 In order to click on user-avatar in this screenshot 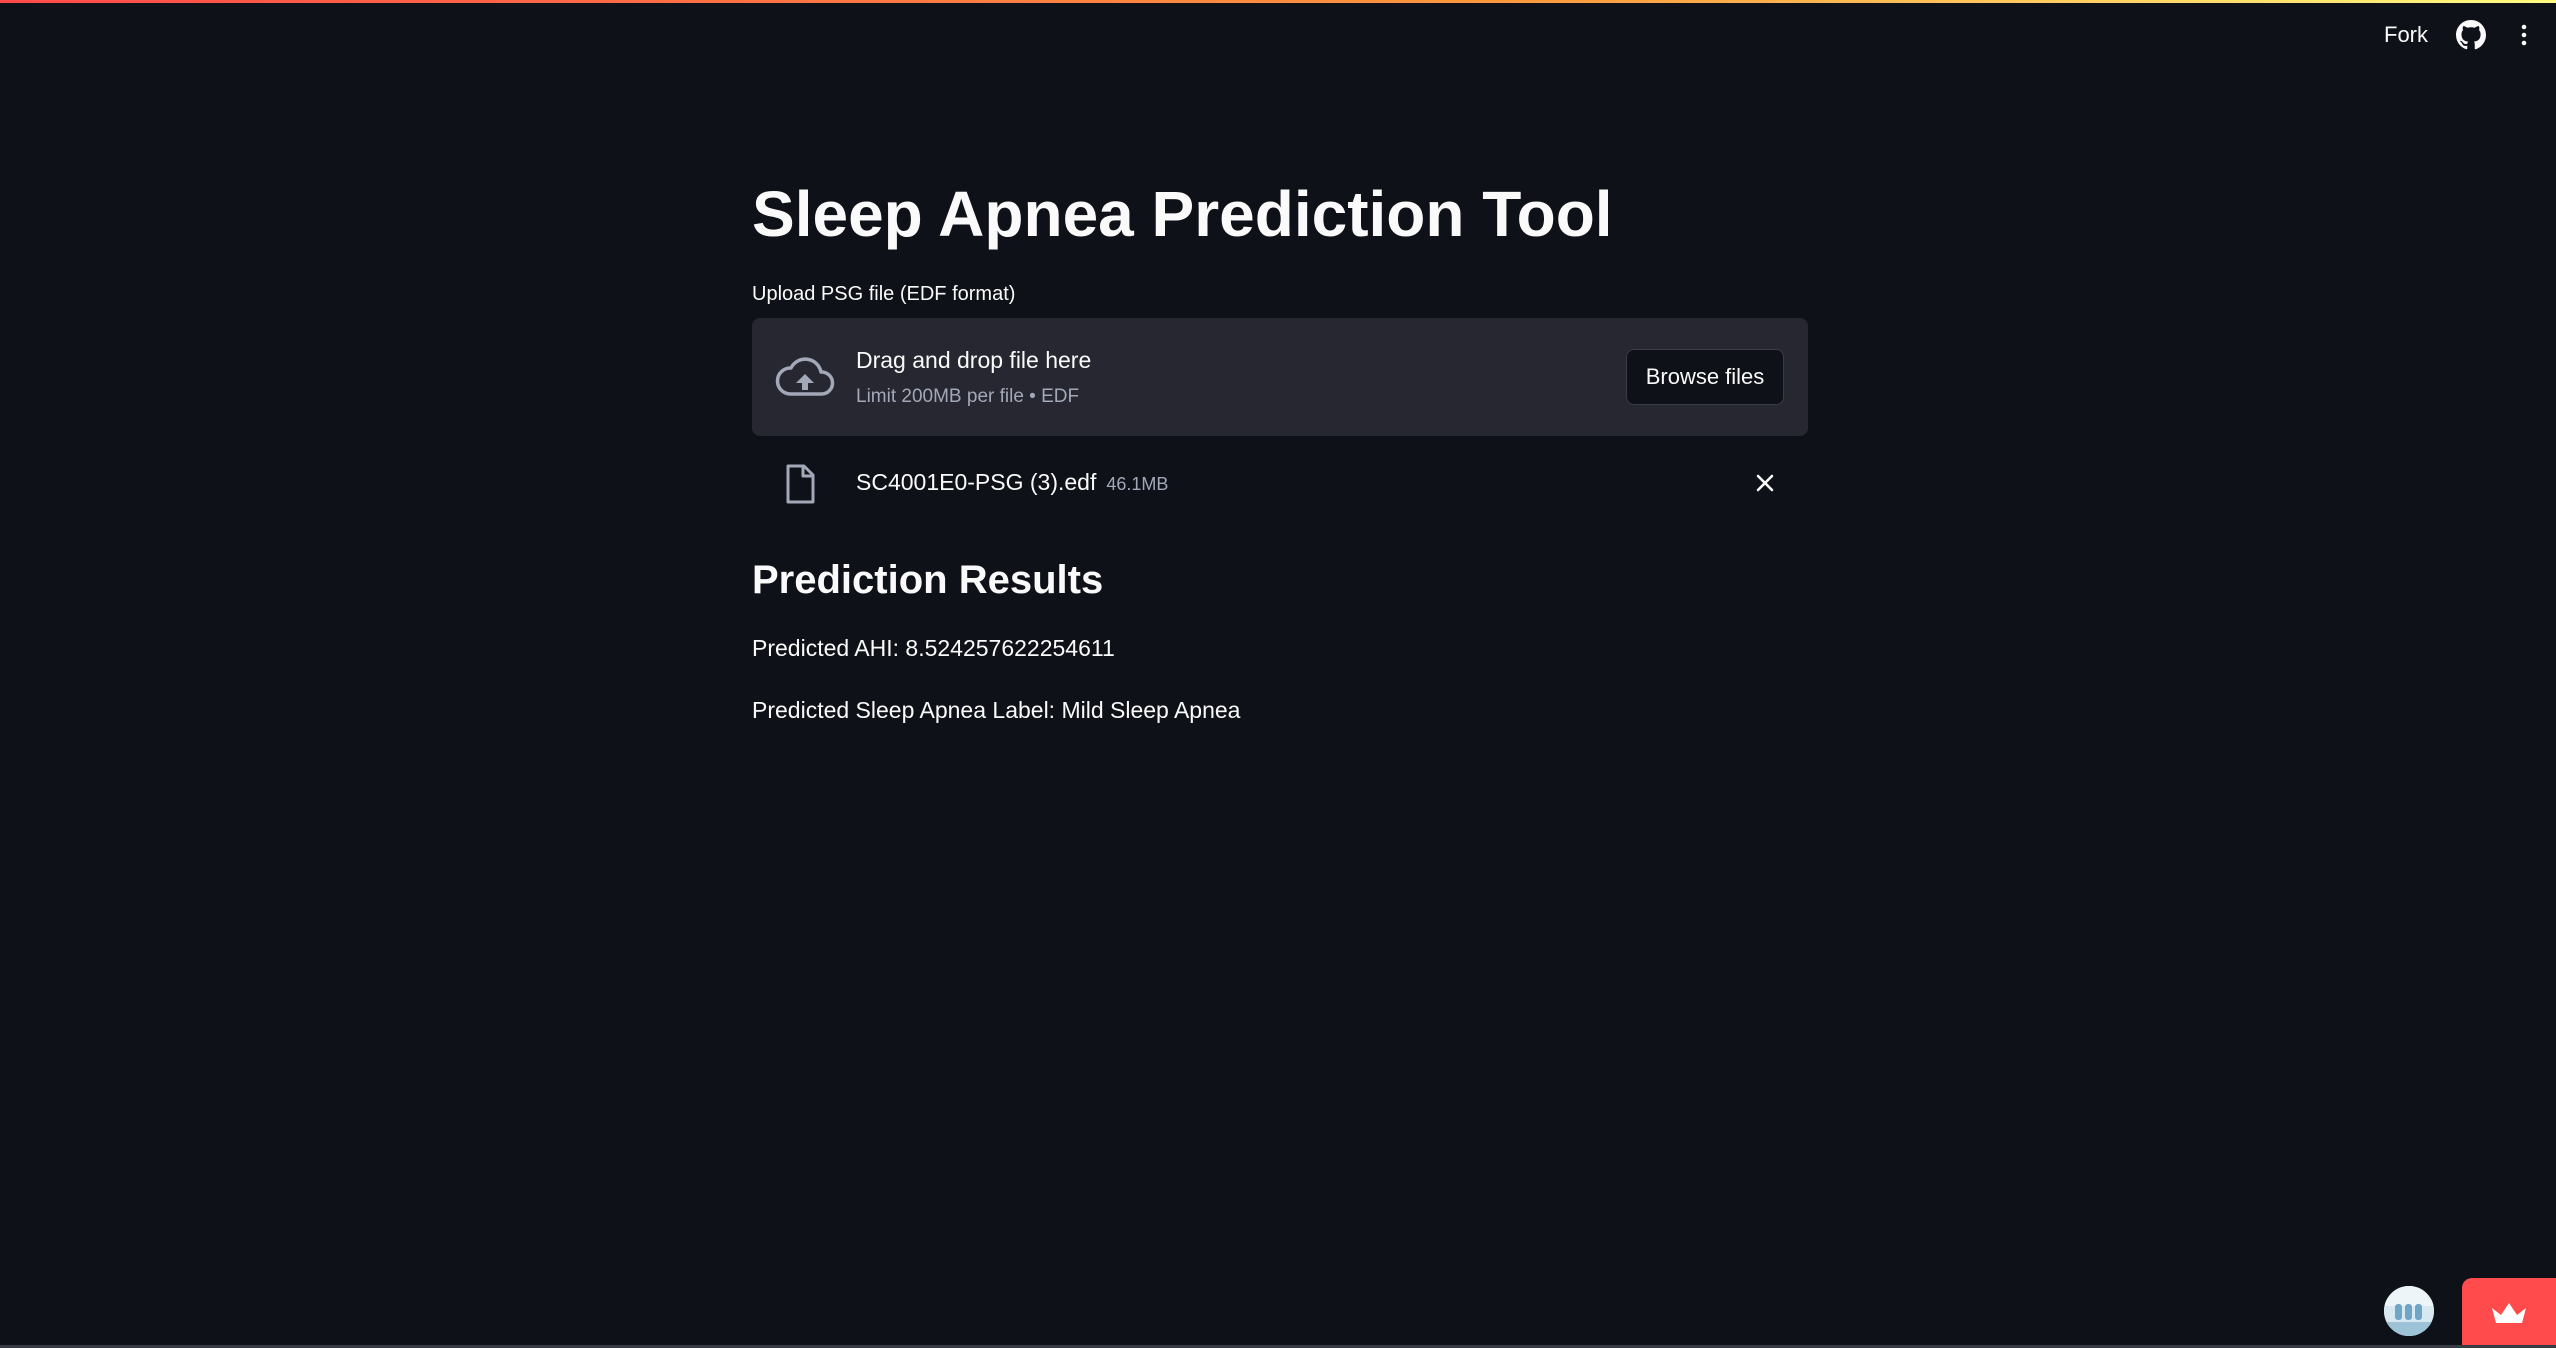, I will do `click(2409, 1311)`.